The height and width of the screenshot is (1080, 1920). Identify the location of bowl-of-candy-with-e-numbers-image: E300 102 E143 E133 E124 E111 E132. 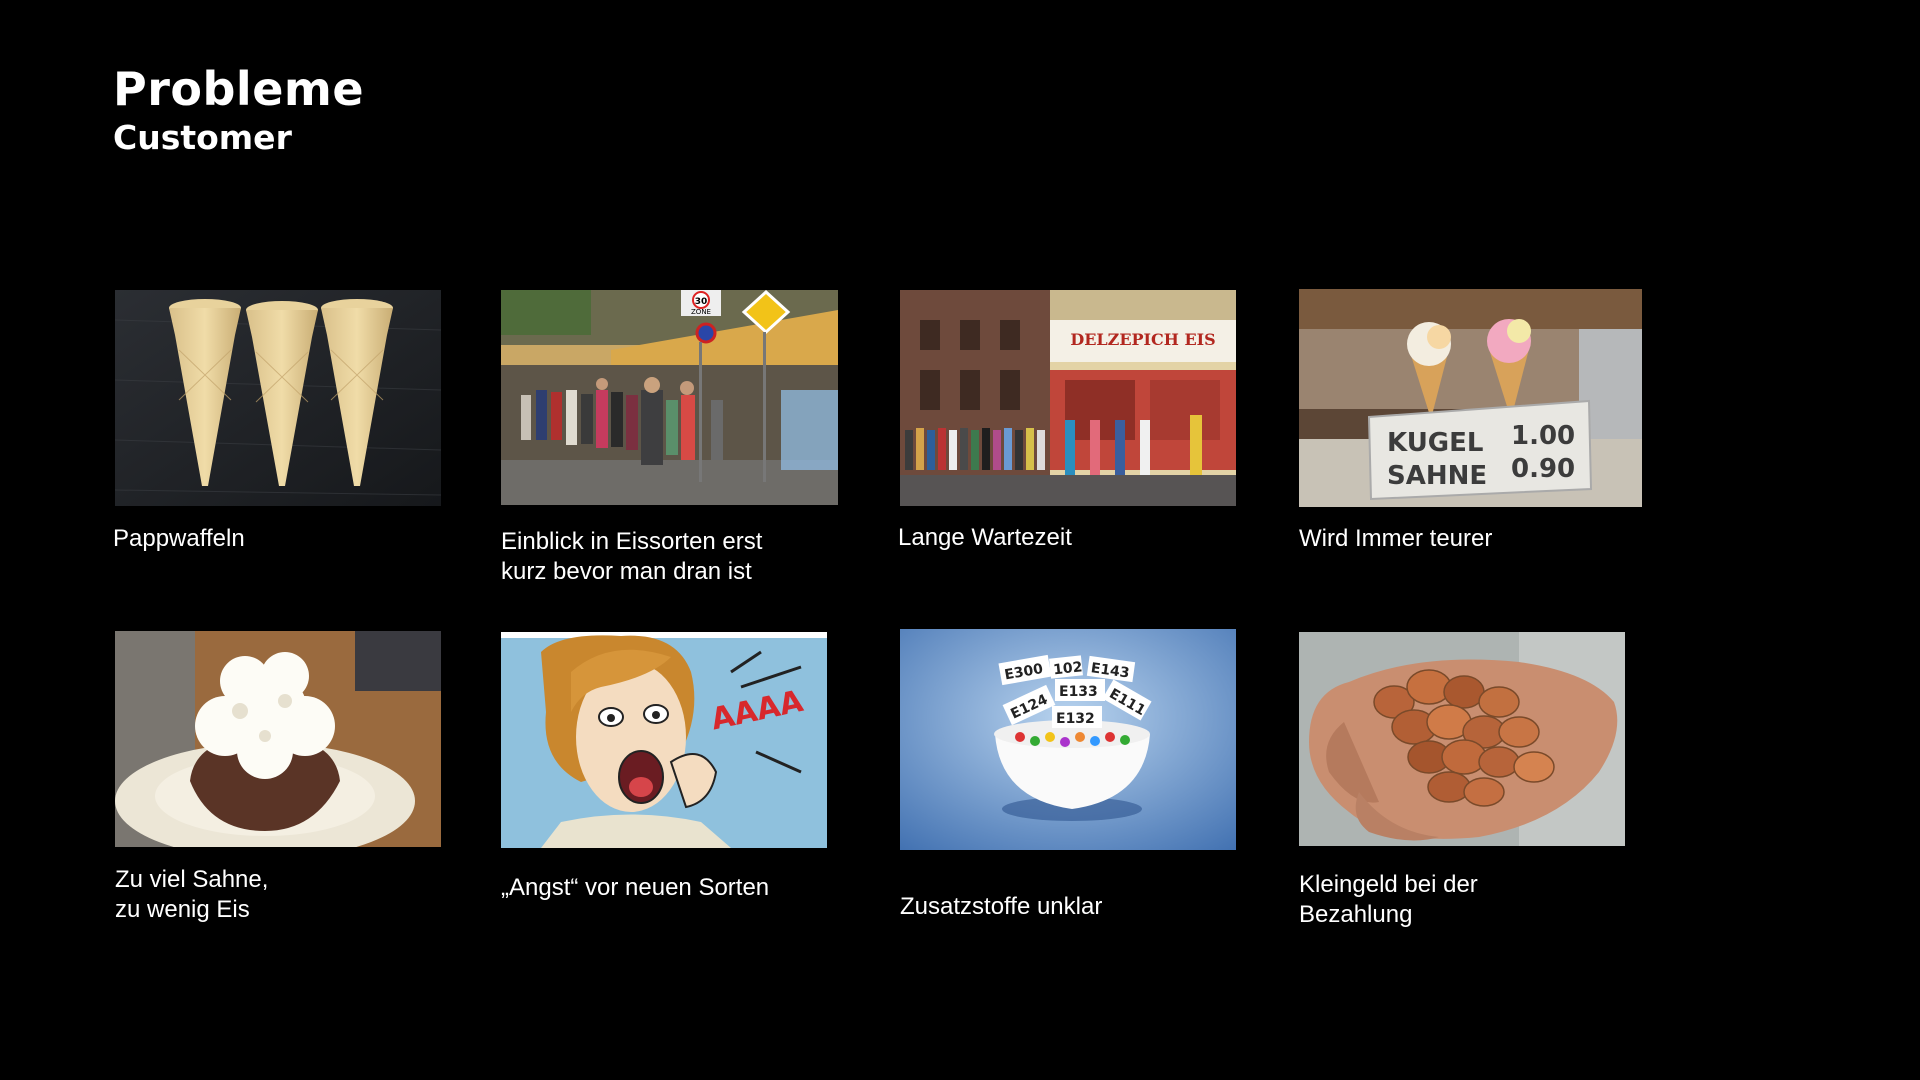
(1068, 739).